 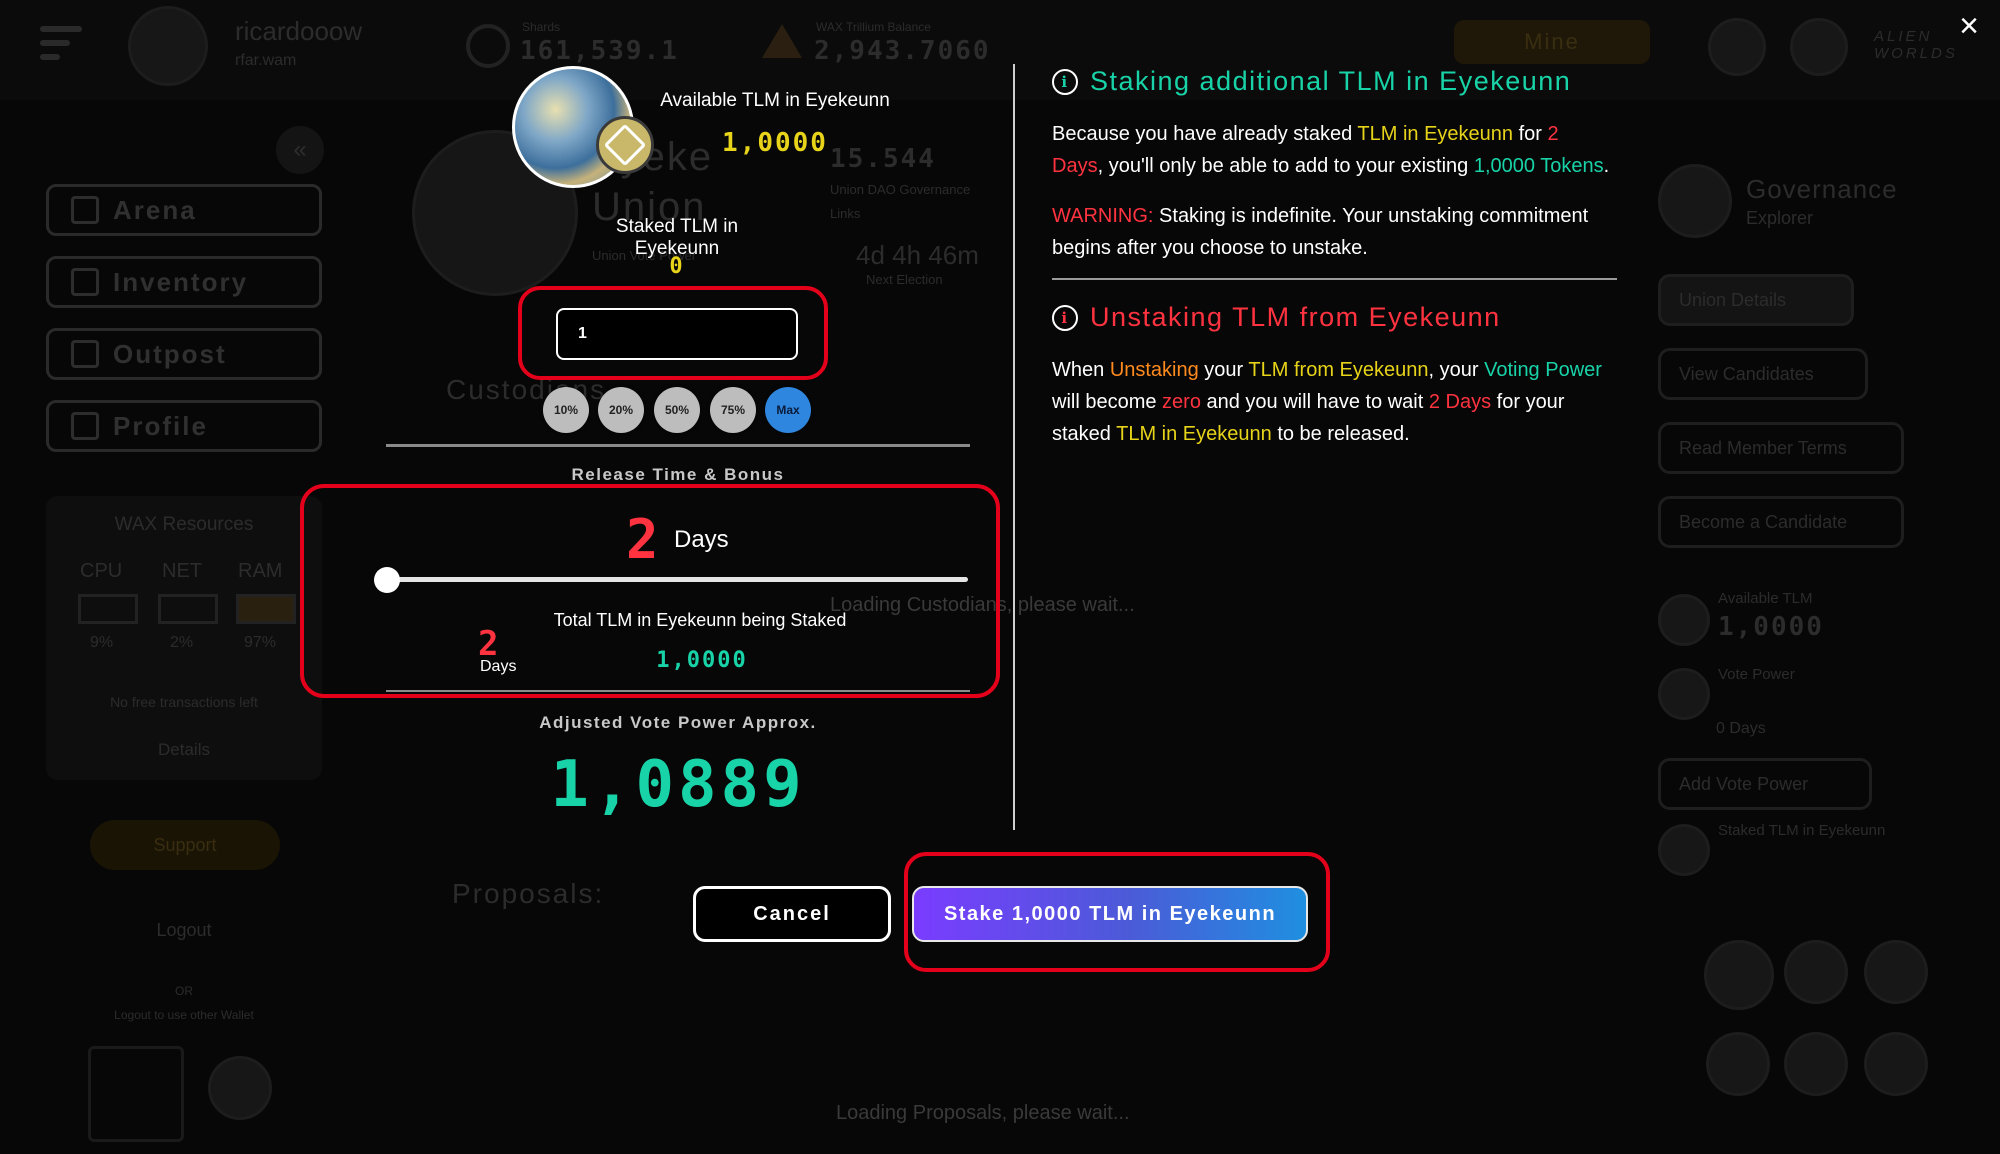 What do you see at coordinates (700, 620) in the screenshot?
I see `total-staked-label: Total TLM in Eyekeunn being Staked` at bounding box center [700, 620].